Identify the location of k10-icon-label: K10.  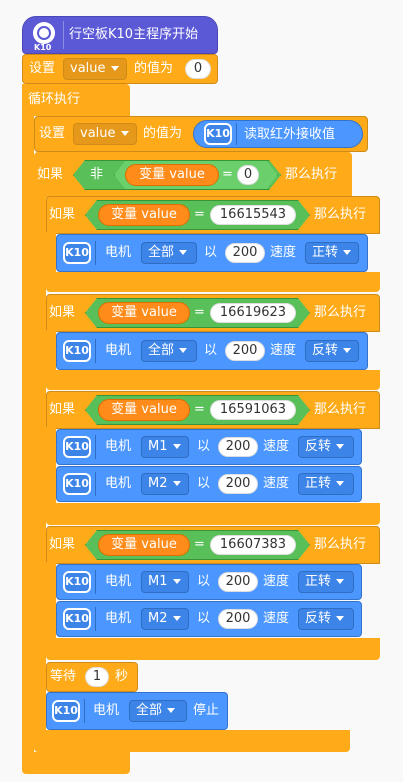
(43, 47).